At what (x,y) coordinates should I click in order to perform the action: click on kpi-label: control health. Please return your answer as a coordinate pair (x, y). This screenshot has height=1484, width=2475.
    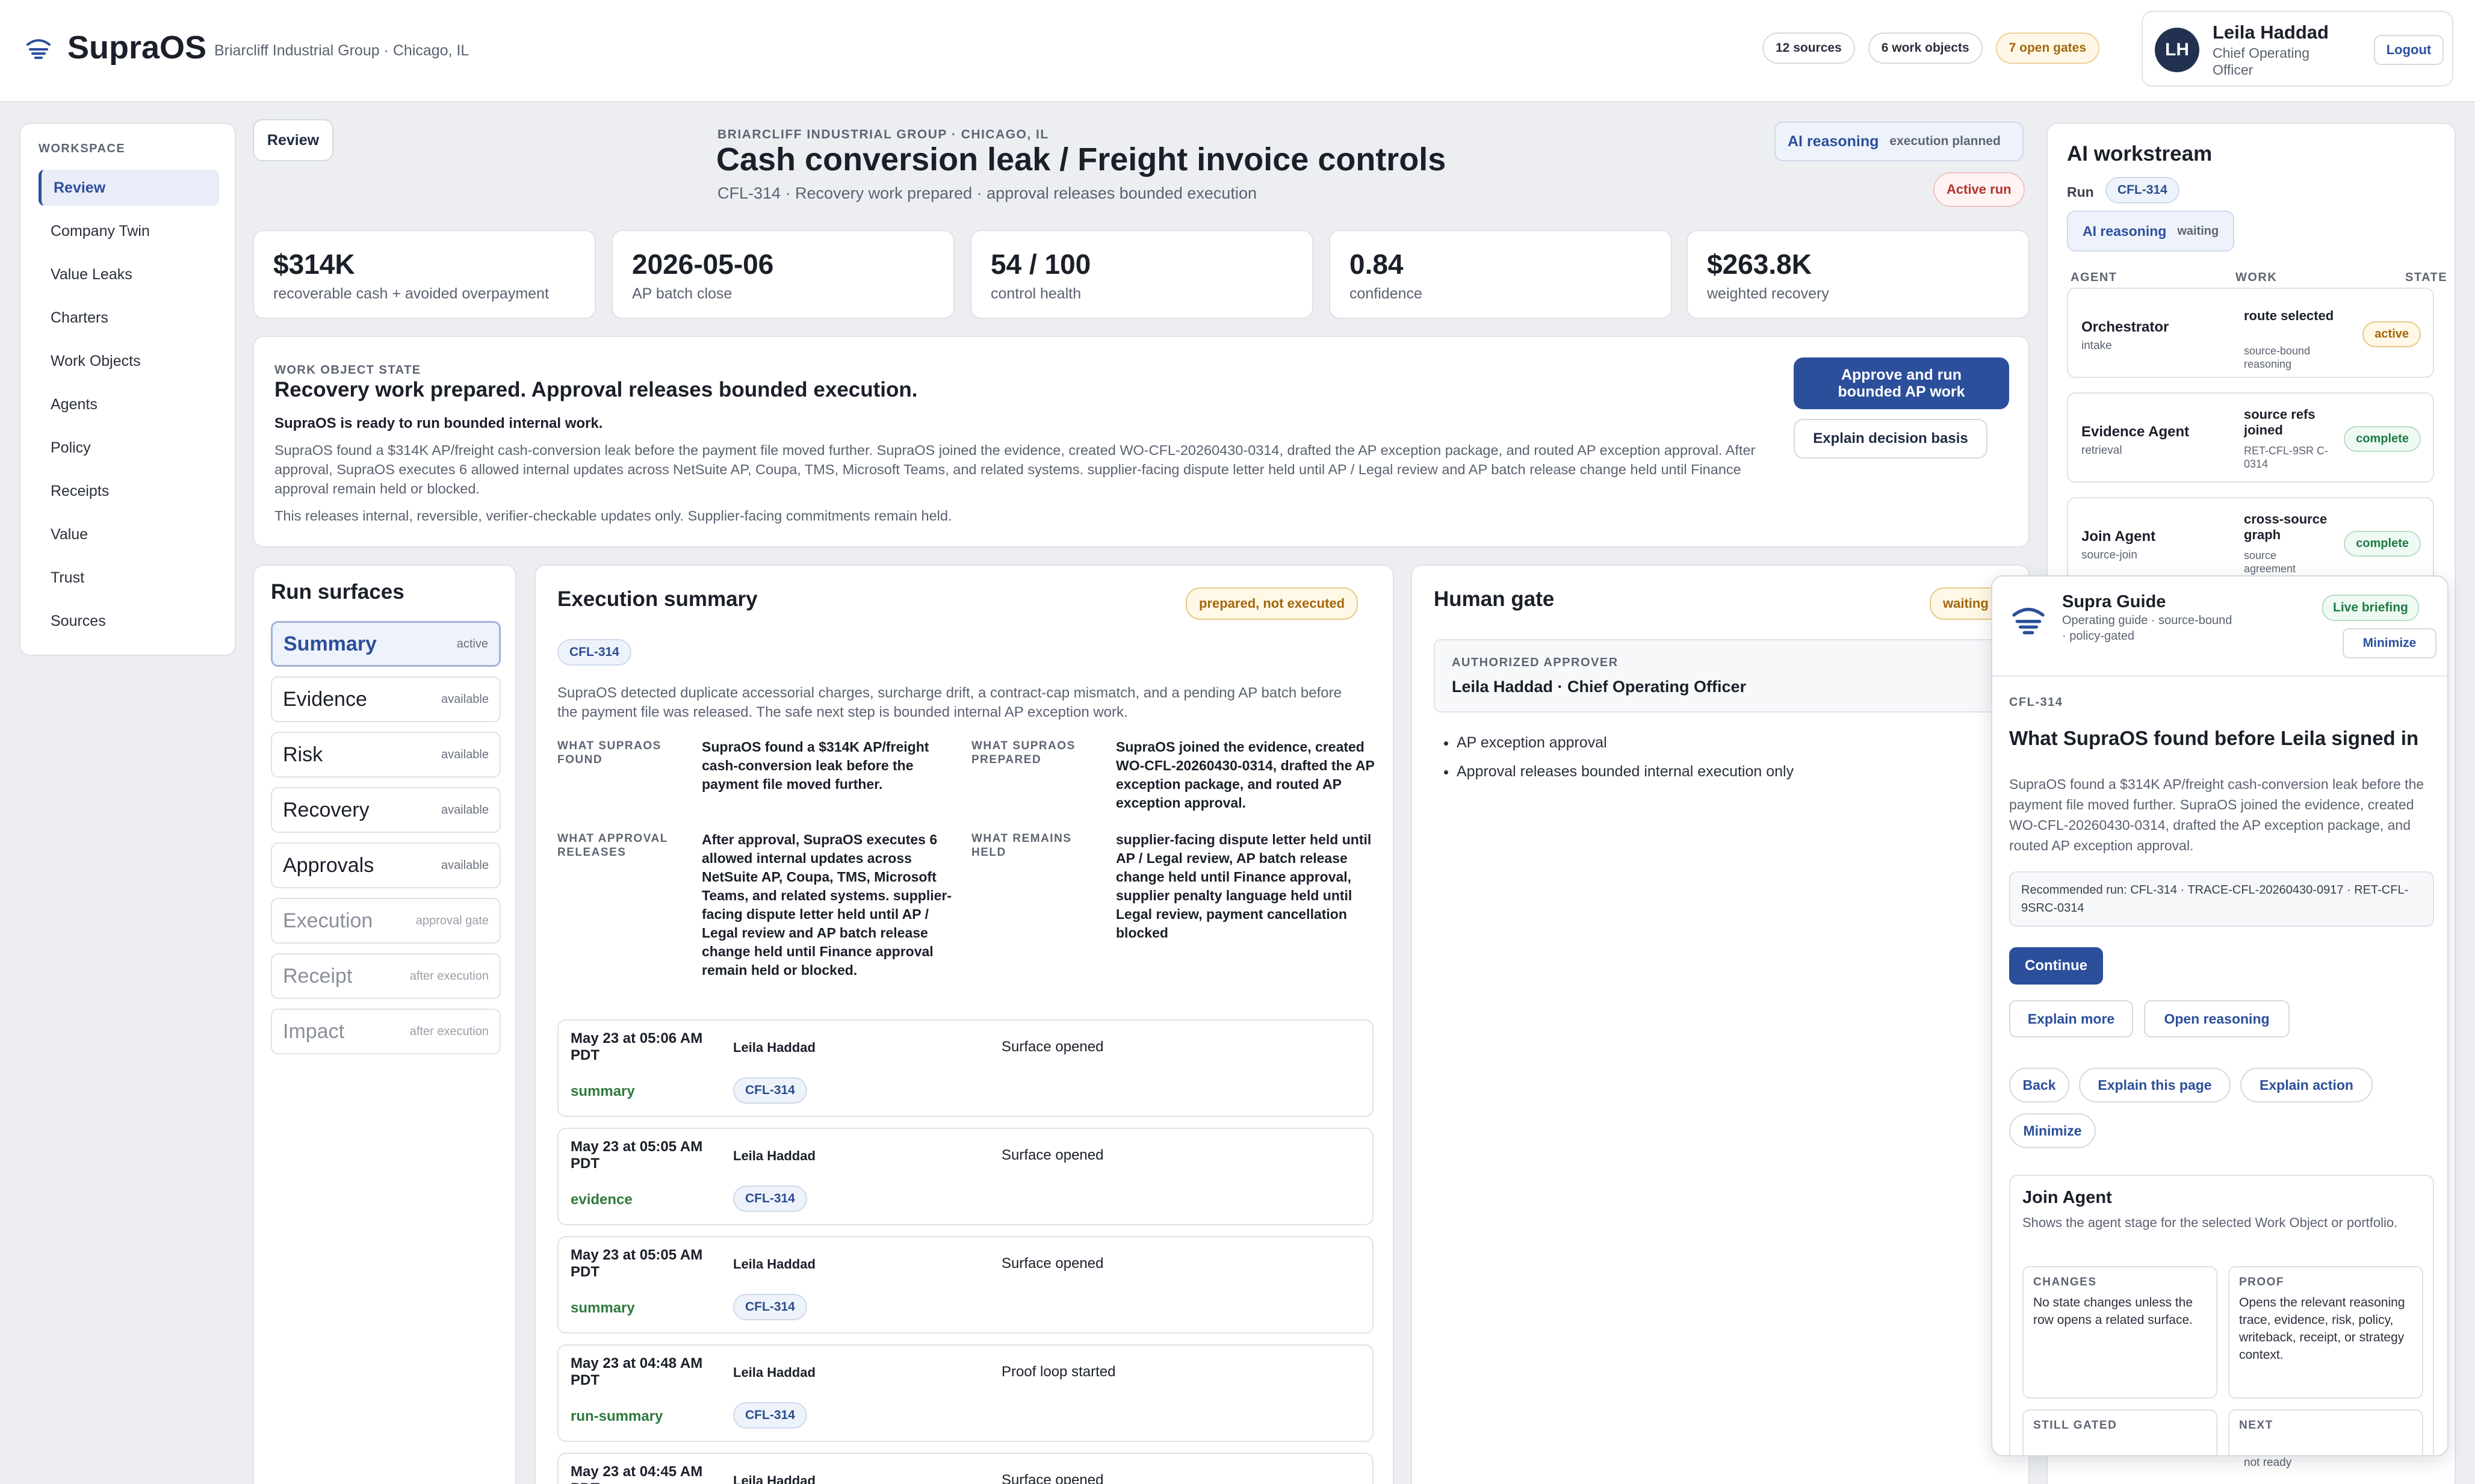
    Looking at the image, I should click on (1036, 293).